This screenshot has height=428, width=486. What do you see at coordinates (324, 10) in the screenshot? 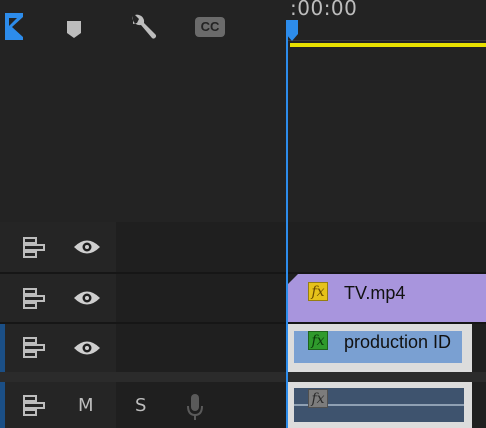
I see `timecode-ruler-label: :00:00` at bounding box center [324, 10].